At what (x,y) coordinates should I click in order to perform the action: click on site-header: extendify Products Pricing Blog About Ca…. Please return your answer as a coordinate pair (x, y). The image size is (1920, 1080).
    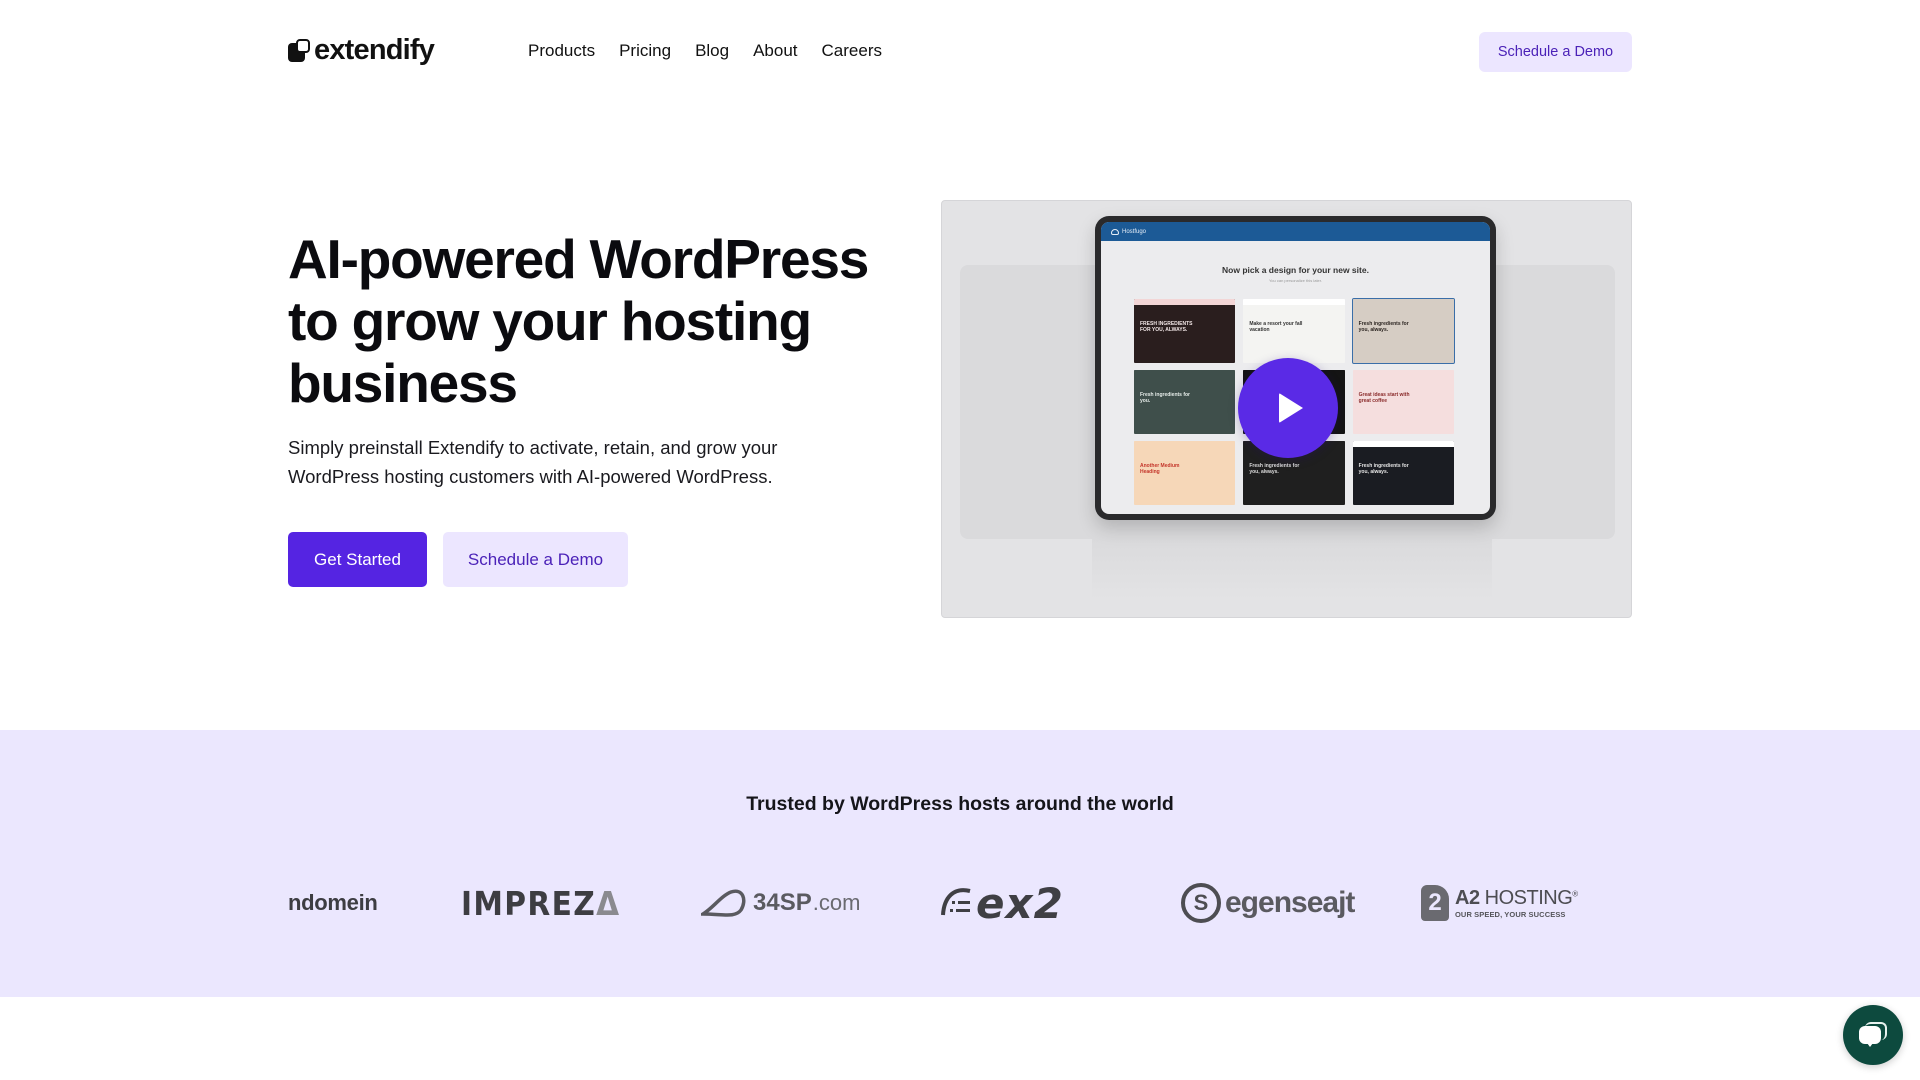
    Looking at the image, I should click on (960, 52).